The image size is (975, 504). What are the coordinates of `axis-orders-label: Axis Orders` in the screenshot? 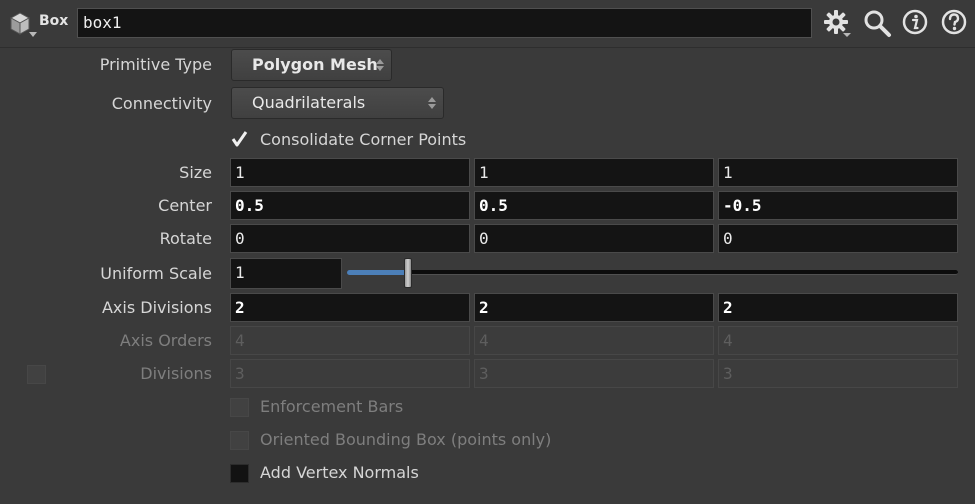 It's located at (165, 340).